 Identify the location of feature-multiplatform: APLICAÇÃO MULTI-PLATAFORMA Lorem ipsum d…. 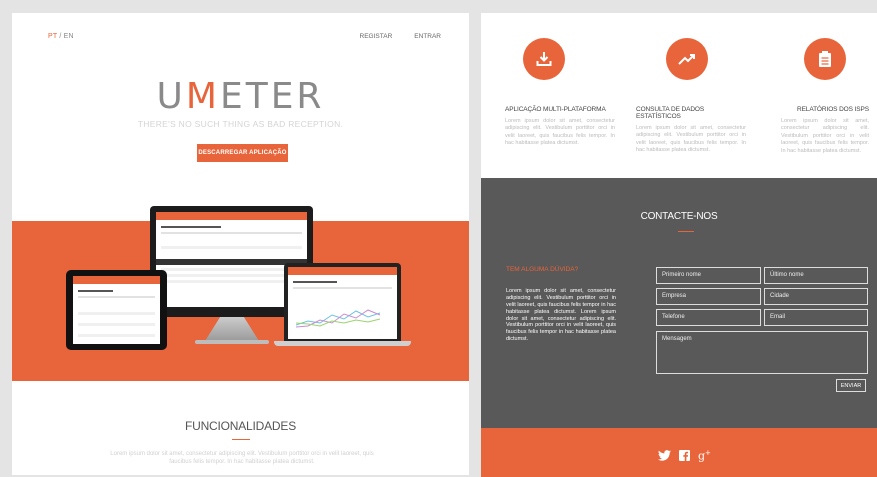
(560, 93).